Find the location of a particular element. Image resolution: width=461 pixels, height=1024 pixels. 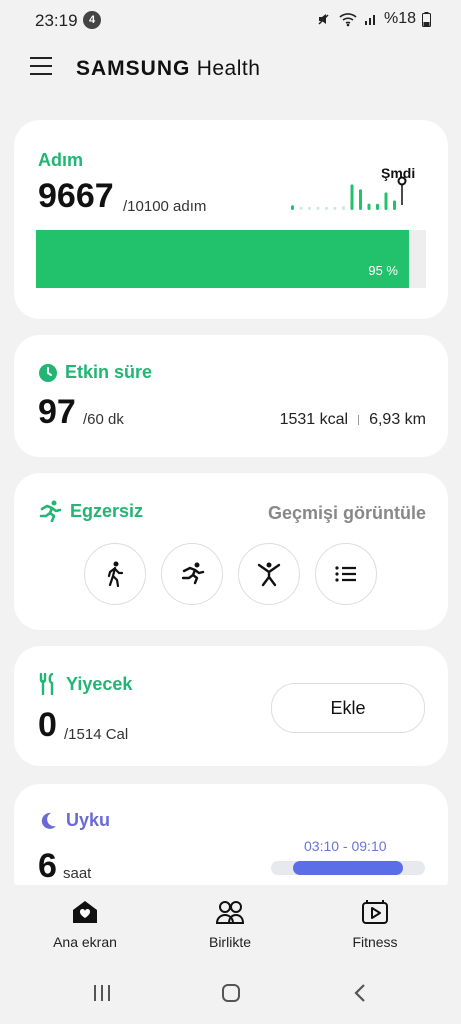

bottom-navigation: Ana ekran Birlikte Fitness is located at coordinates (230, 925).